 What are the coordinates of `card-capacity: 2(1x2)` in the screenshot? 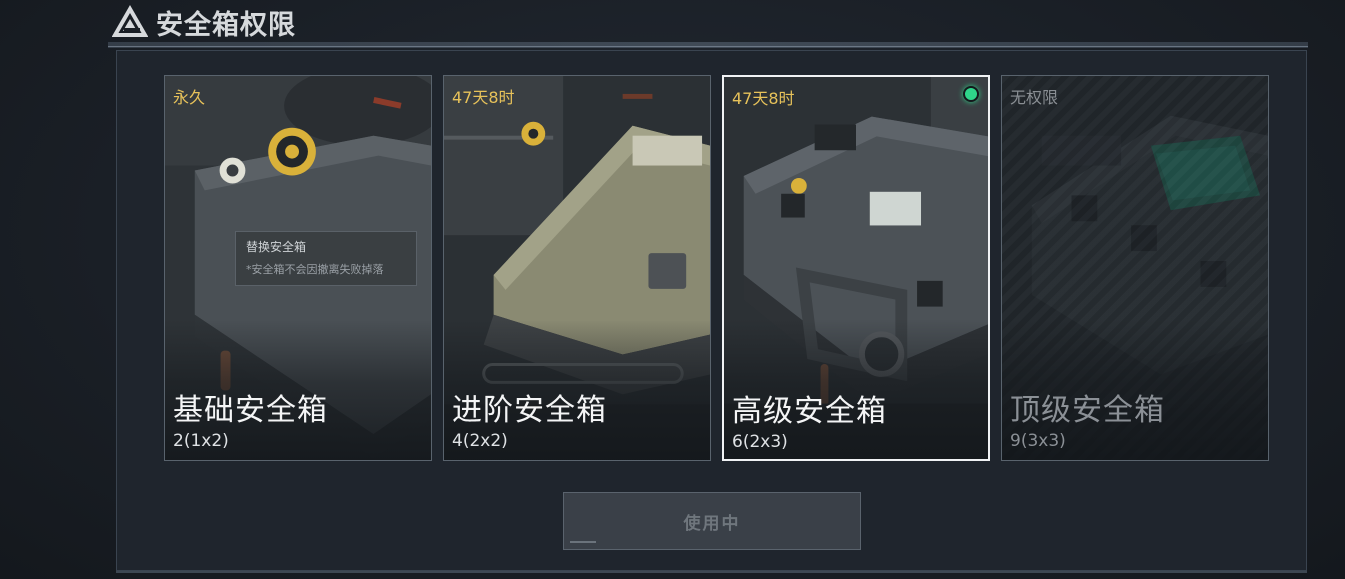 It's located at (201, 441).